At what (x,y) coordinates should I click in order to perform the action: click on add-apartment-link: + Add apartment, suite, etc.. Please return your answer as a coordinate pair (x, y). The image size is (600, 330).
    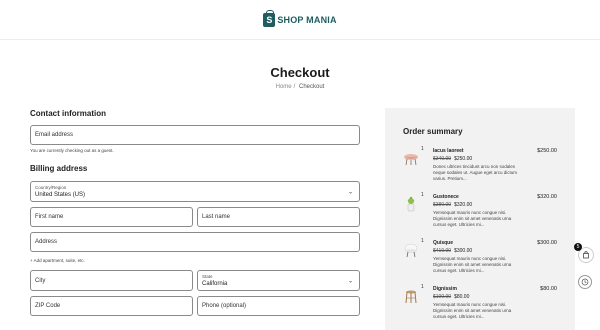
    Looking at the image, I should click on (57, 260).